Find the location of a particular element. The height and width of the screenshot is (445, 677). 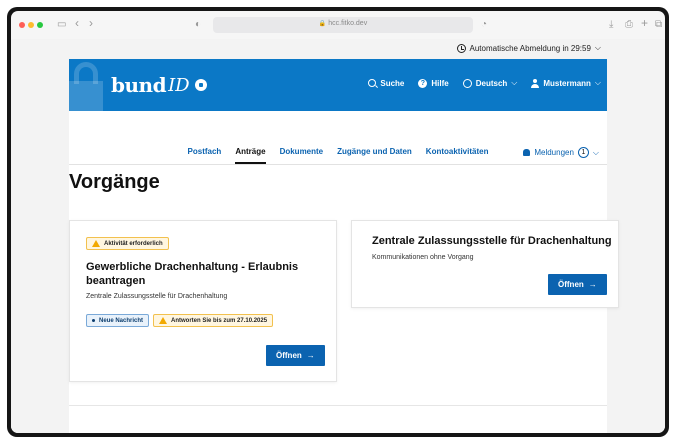

user-menu: Mustermann ⌵ is located at coordinates (566, 83).